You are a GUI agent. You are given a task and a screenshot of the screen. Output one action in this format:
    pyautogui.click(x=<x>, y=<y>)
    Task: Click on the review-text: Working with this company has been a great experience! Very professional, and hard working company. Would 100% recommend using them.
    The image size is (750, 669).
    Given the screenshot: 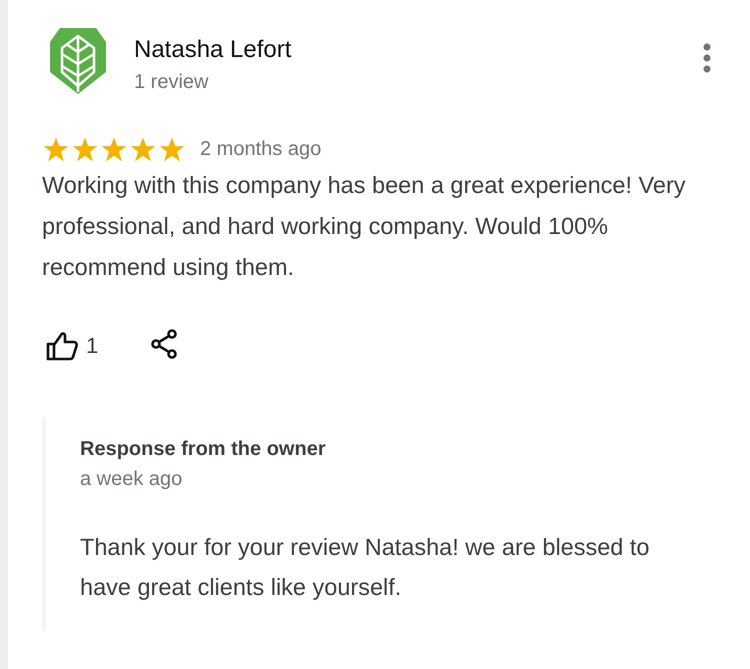 What is the action you would take?
    pyautogui.click(x=364, y=226)
    